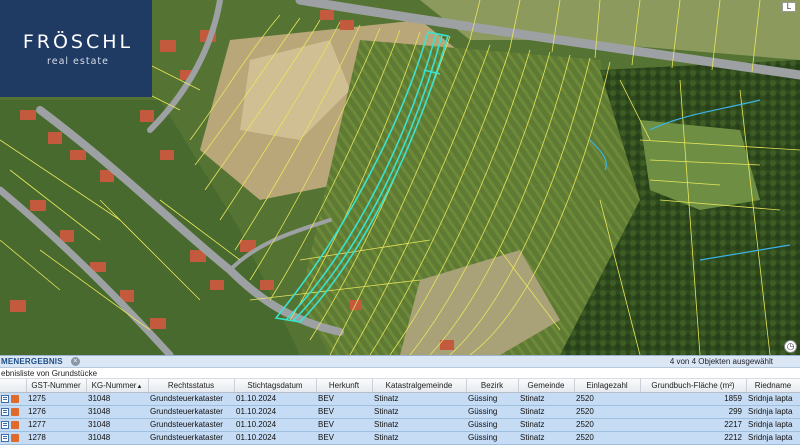 The width and height of the screenshot is (800, 448). I want to click on cell-gst-nummer: 1275, so click(56, 399).